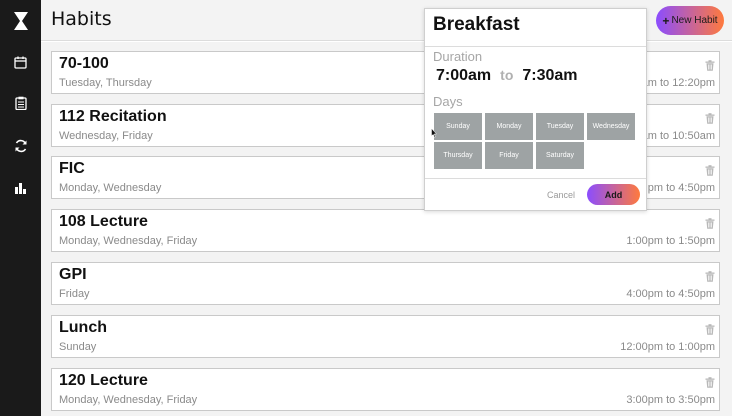  I want to click on habit-name: GPI, so click(73, 274).